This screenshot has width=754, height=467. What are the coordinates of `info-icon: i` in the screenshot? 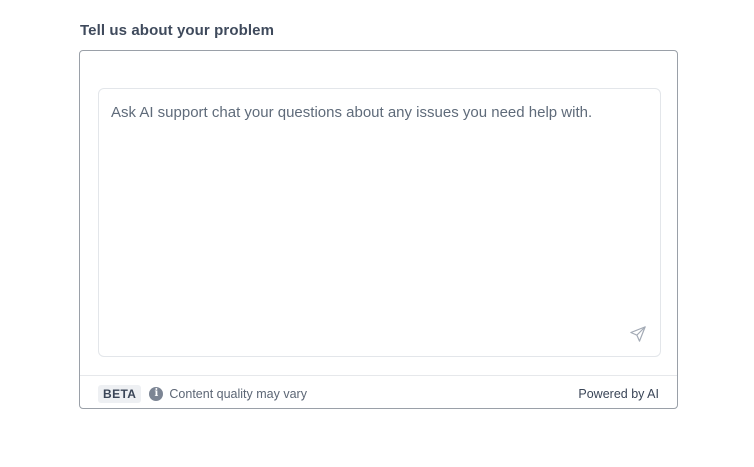 It's located at (156, 394).